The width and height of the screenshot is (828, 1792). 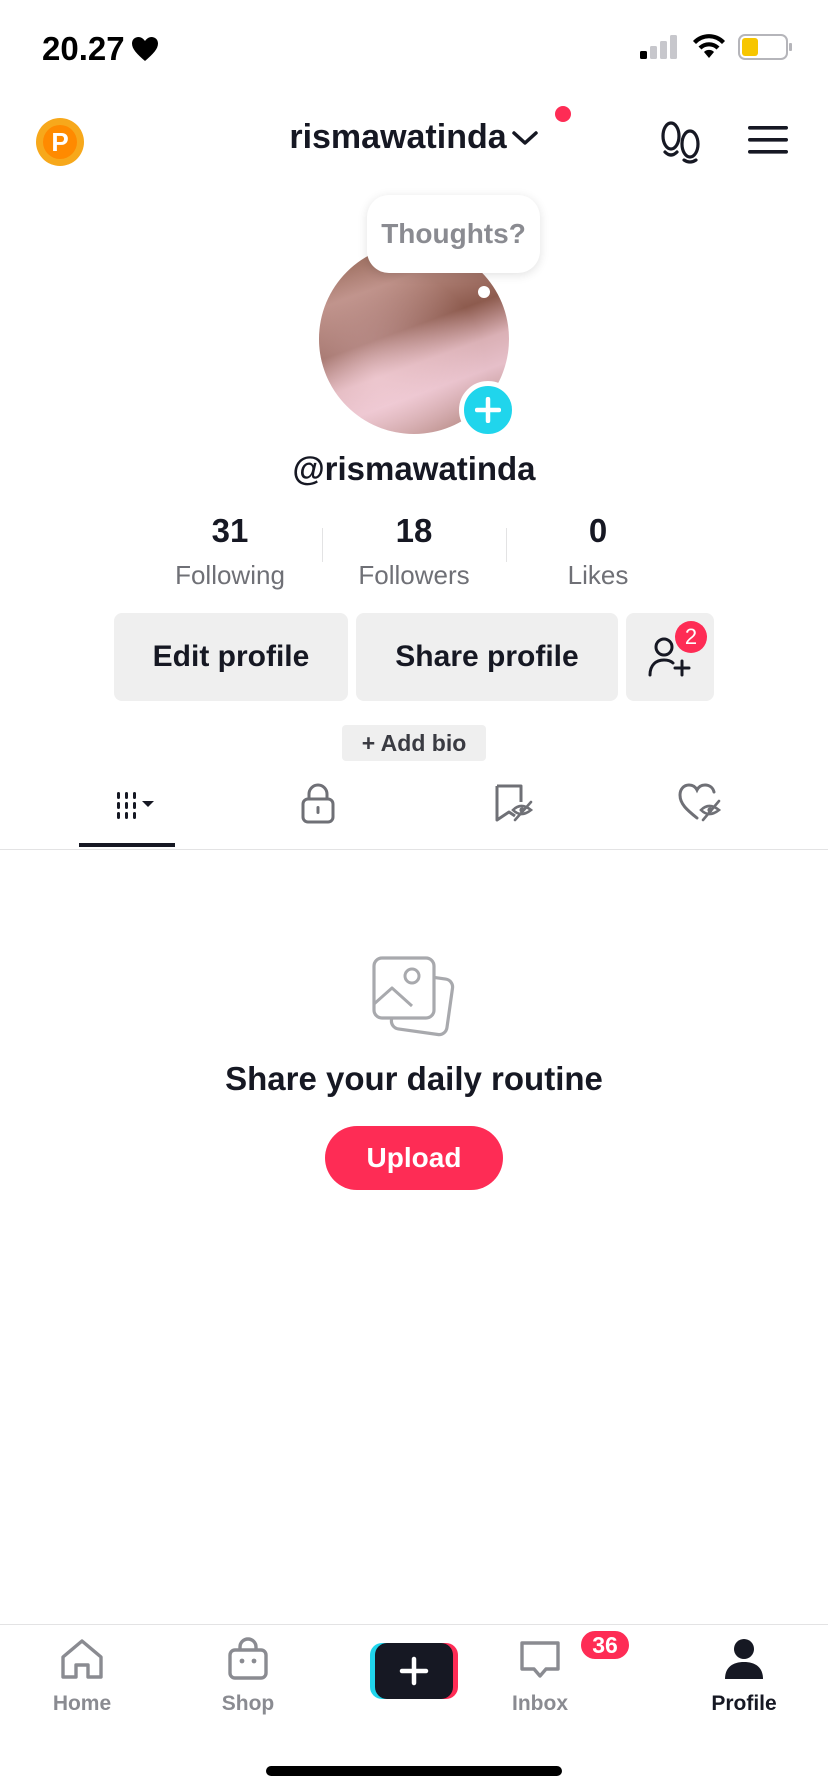 What do you see at coordinates (413, 996) in the screenshot?
I see `photos-icon` at bounding box center [413, 996].